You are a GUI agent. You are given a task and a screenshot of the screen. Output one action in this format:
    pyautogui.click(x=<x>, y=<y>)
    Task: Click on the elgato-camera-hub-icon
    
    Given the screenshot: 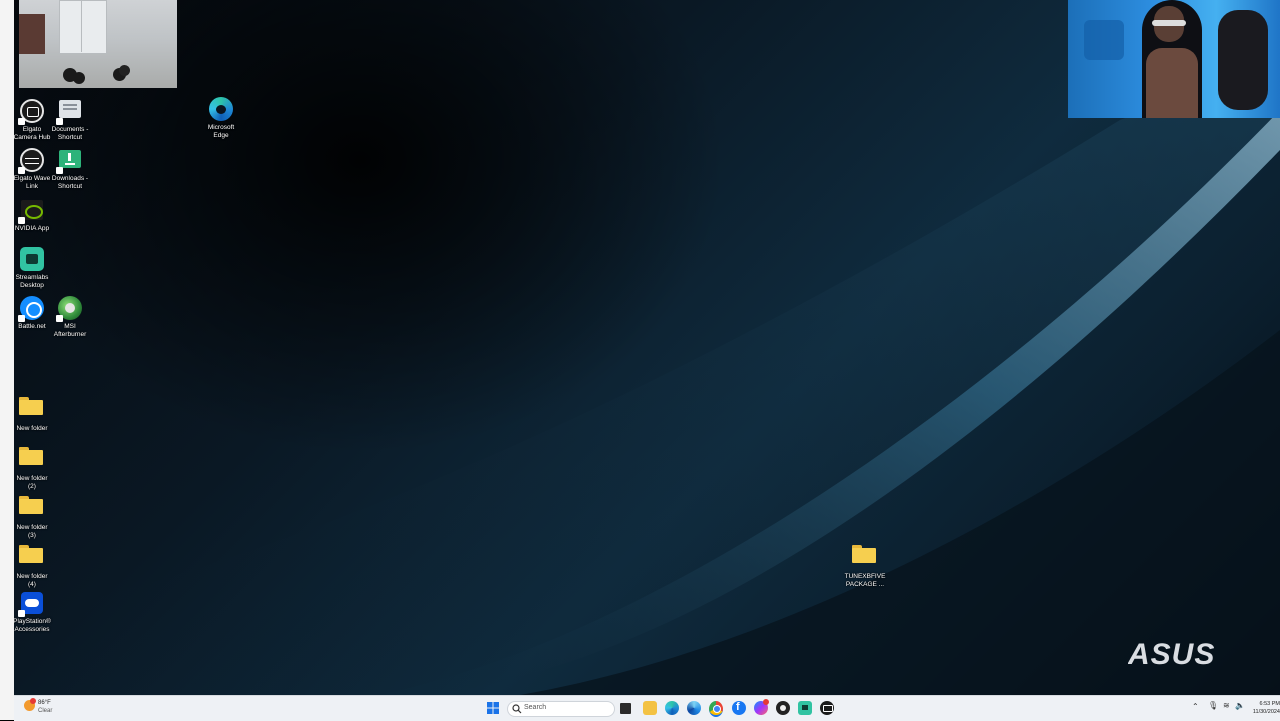 What is the action you would take?
    pyautogui.click(x=31, y=111)
    